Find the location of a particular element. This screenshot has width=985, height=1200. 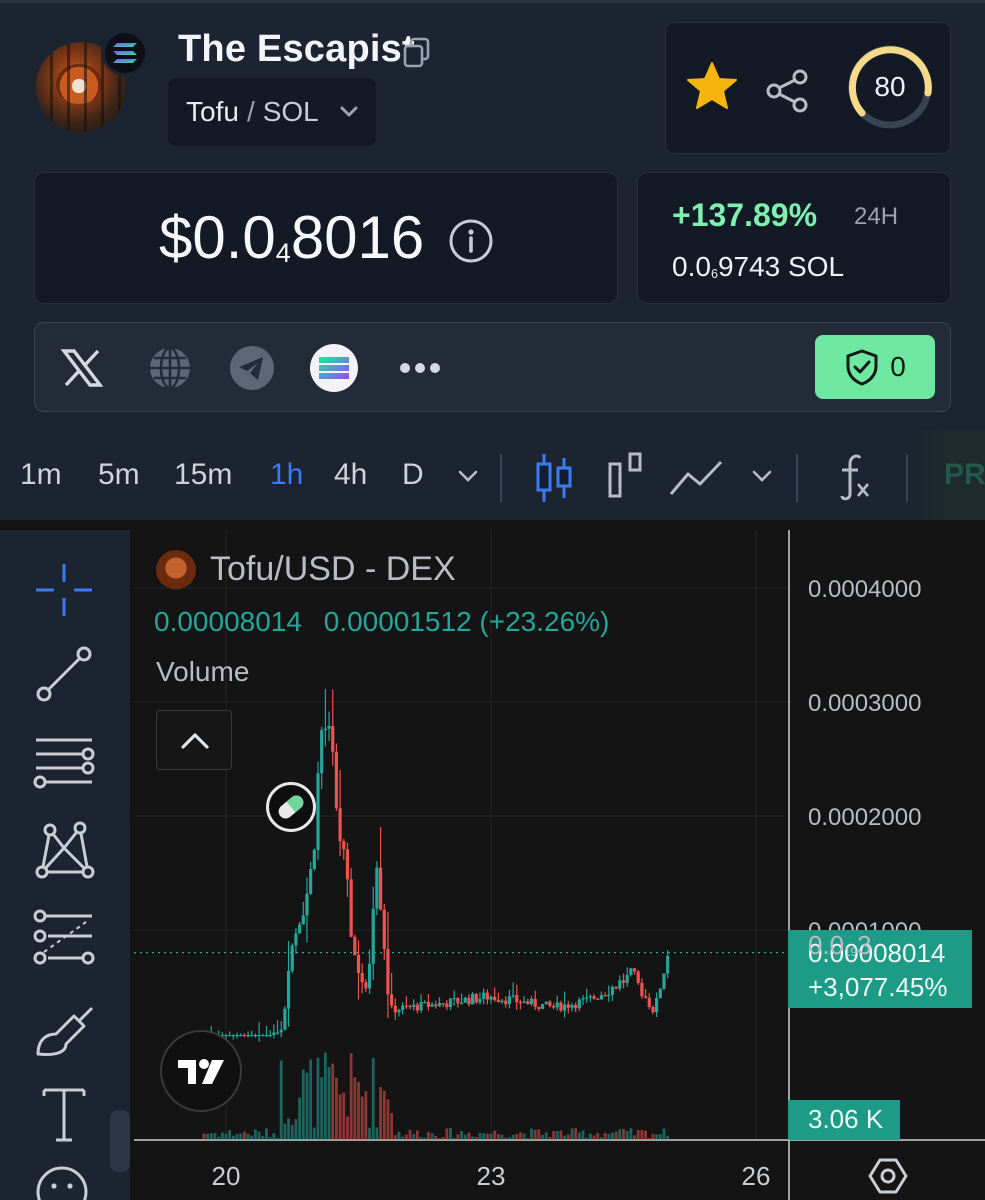

chevron-up-icon is located at coordinates (195, 741).